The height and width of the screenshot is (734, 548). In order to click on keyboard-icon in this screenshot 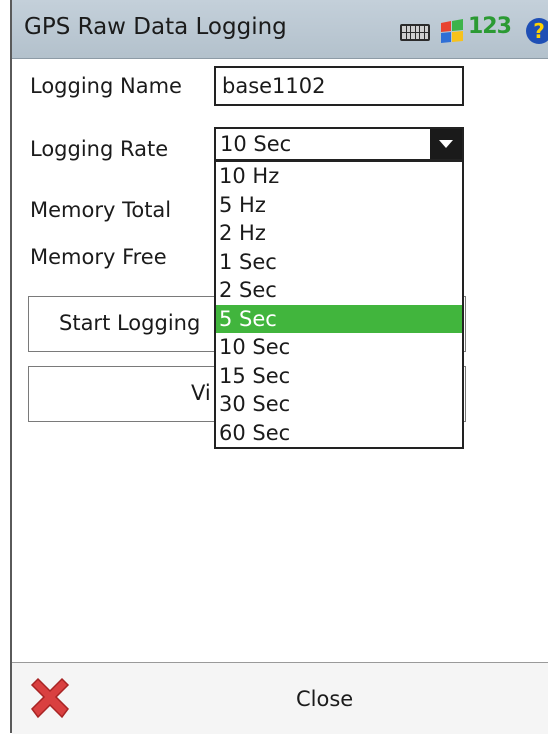, I will do `click(415, 32)`.